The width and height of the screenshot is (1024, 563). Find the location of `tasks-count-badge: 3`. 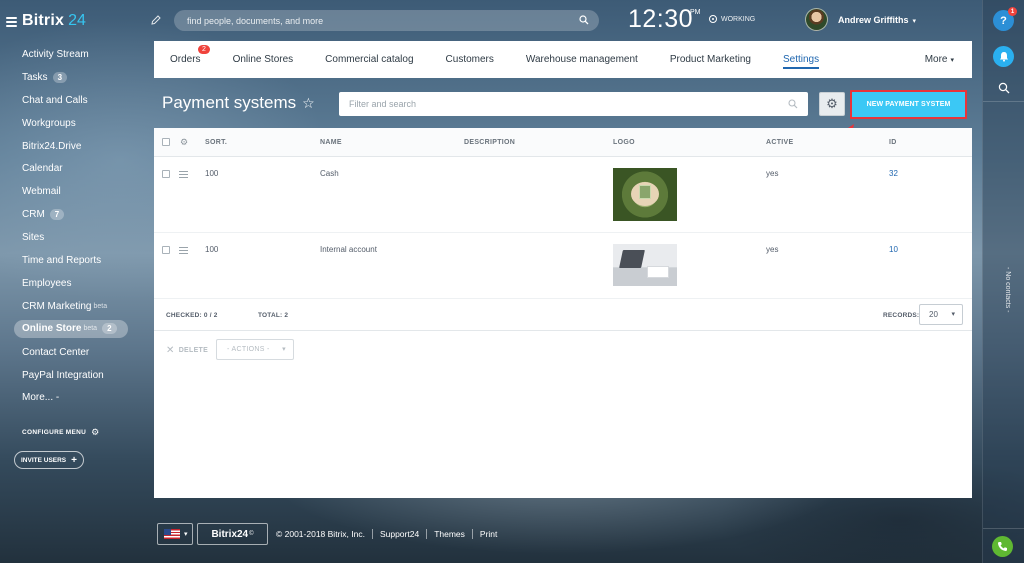

tasks-count-badge: 3 is located at coordinates (60, 77).